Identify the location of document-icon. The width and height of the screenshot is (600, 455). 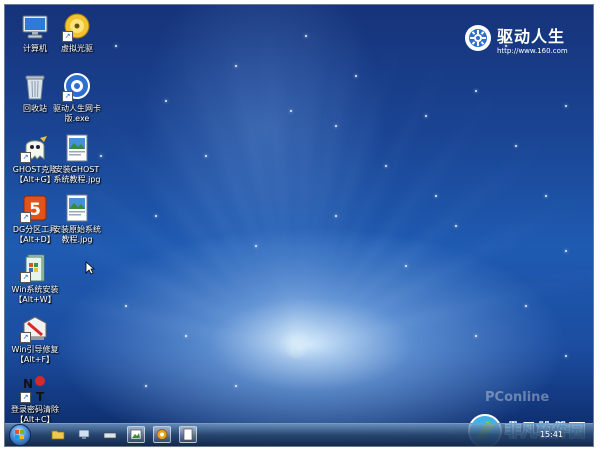
(188, 434).